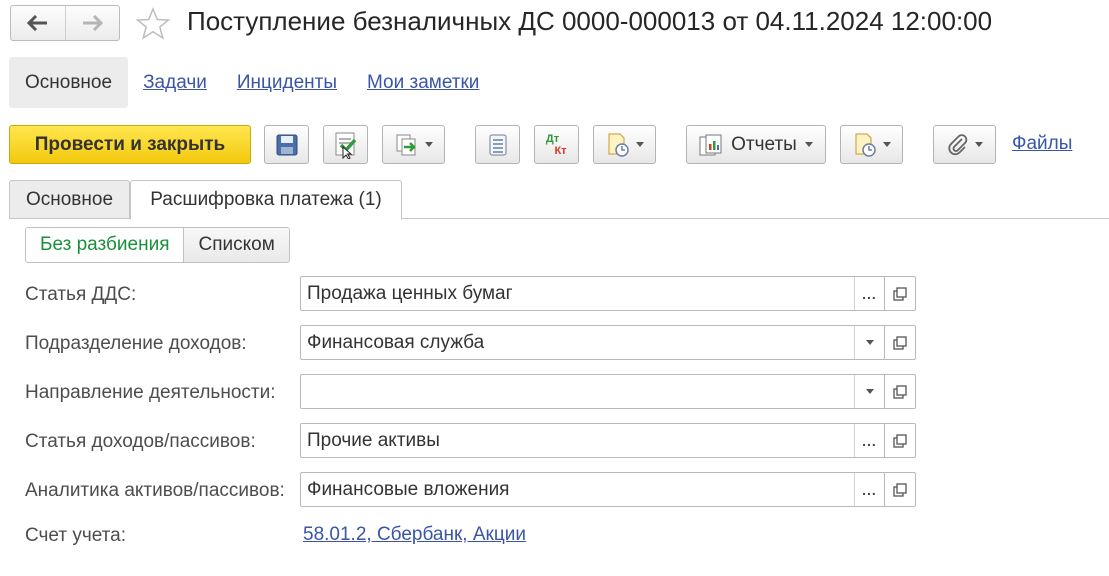  I want to click on tab-main: Основное, so click(69, 199).